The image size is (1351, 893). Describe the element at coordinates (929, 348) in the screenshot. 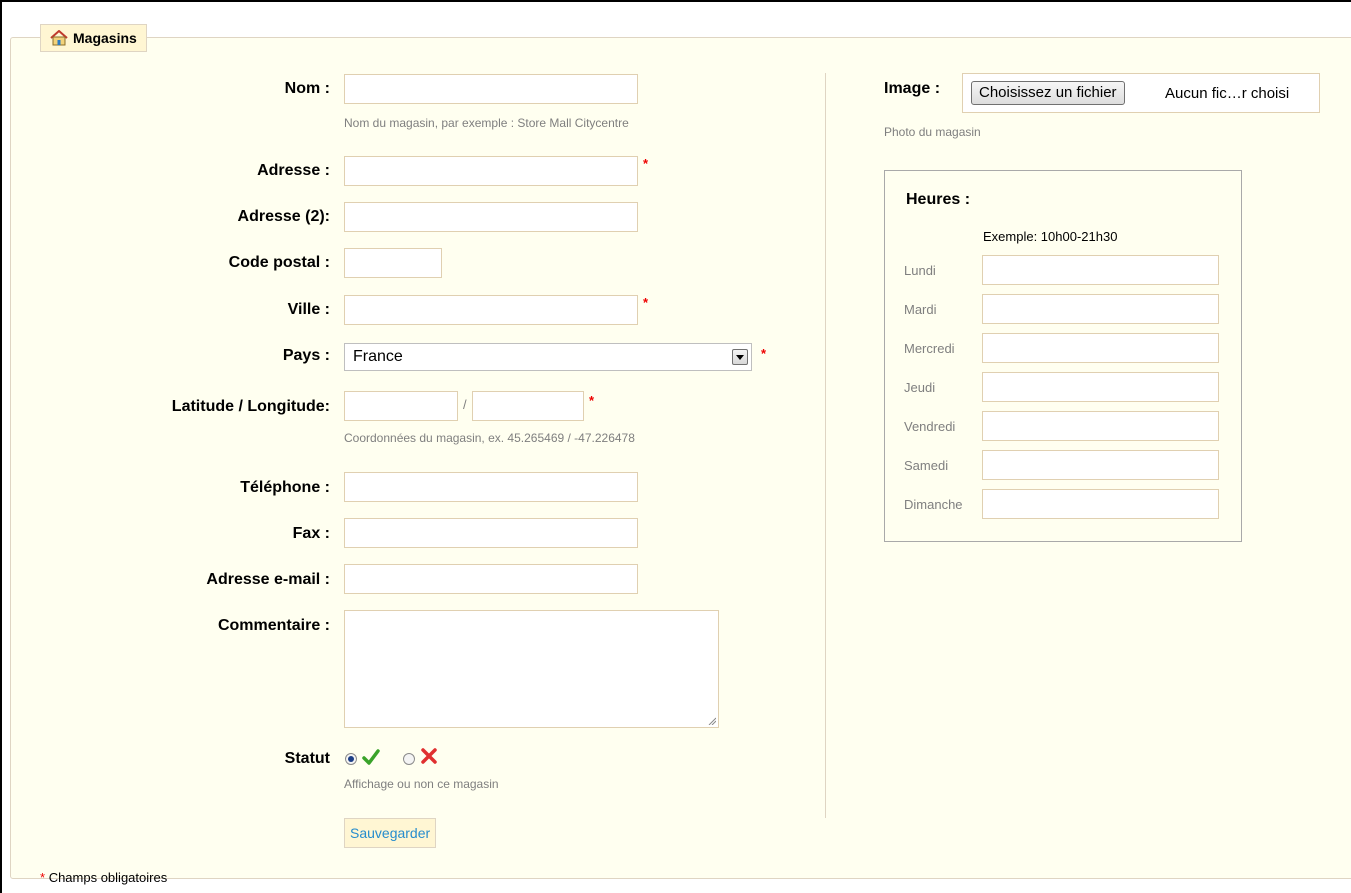

I see `day-label: Mercredi` at that location.